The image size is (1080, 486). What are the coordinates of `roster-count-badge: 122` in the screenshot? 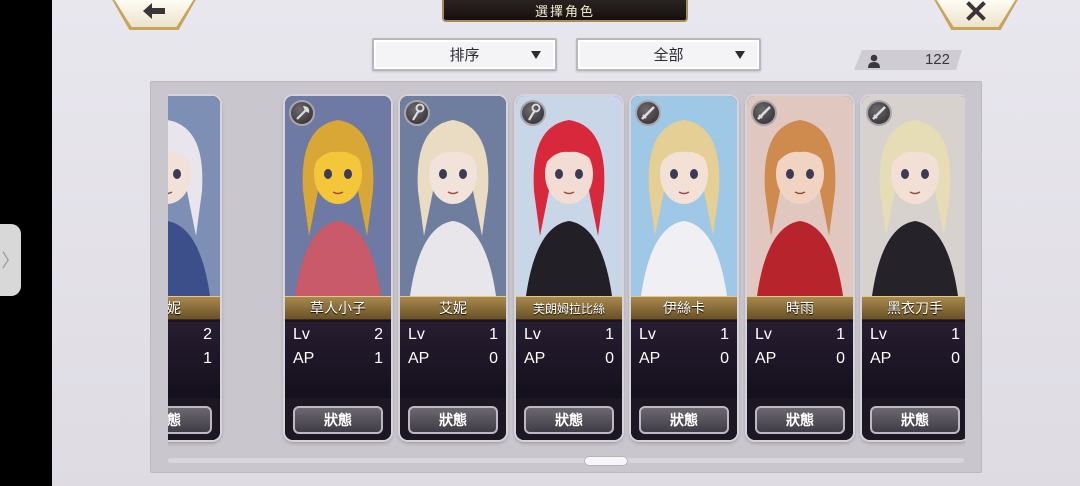 It's located at (908, 60).